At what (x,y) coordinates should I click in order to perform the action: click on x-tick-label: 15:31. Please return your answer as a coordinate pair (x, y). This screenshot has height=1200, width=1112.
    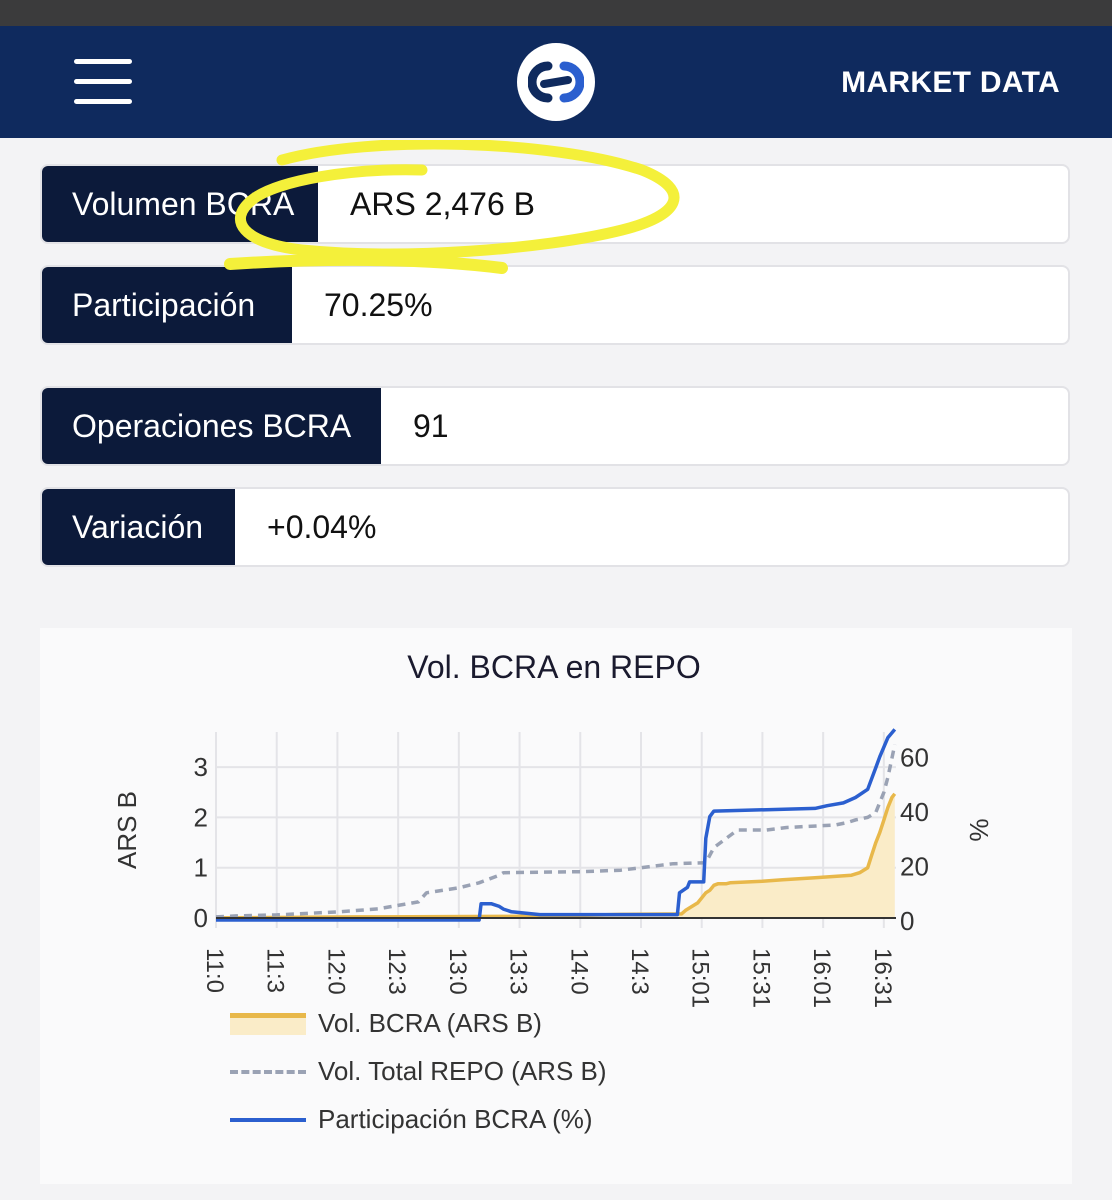
    Looking at the image, I should click on (760, 978).